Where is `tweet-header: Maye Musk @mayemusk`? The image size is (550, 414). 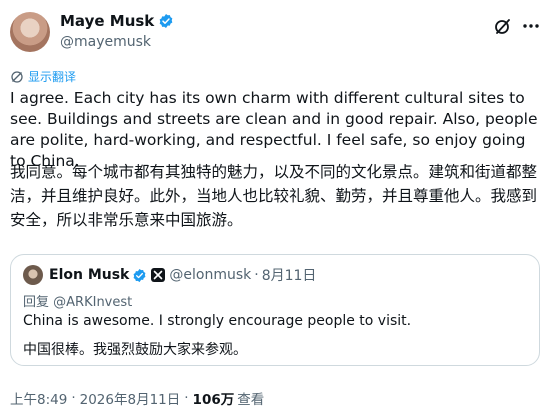 tweet-header: Maye Musk @mayemusk is located at coordinates (275, 30).